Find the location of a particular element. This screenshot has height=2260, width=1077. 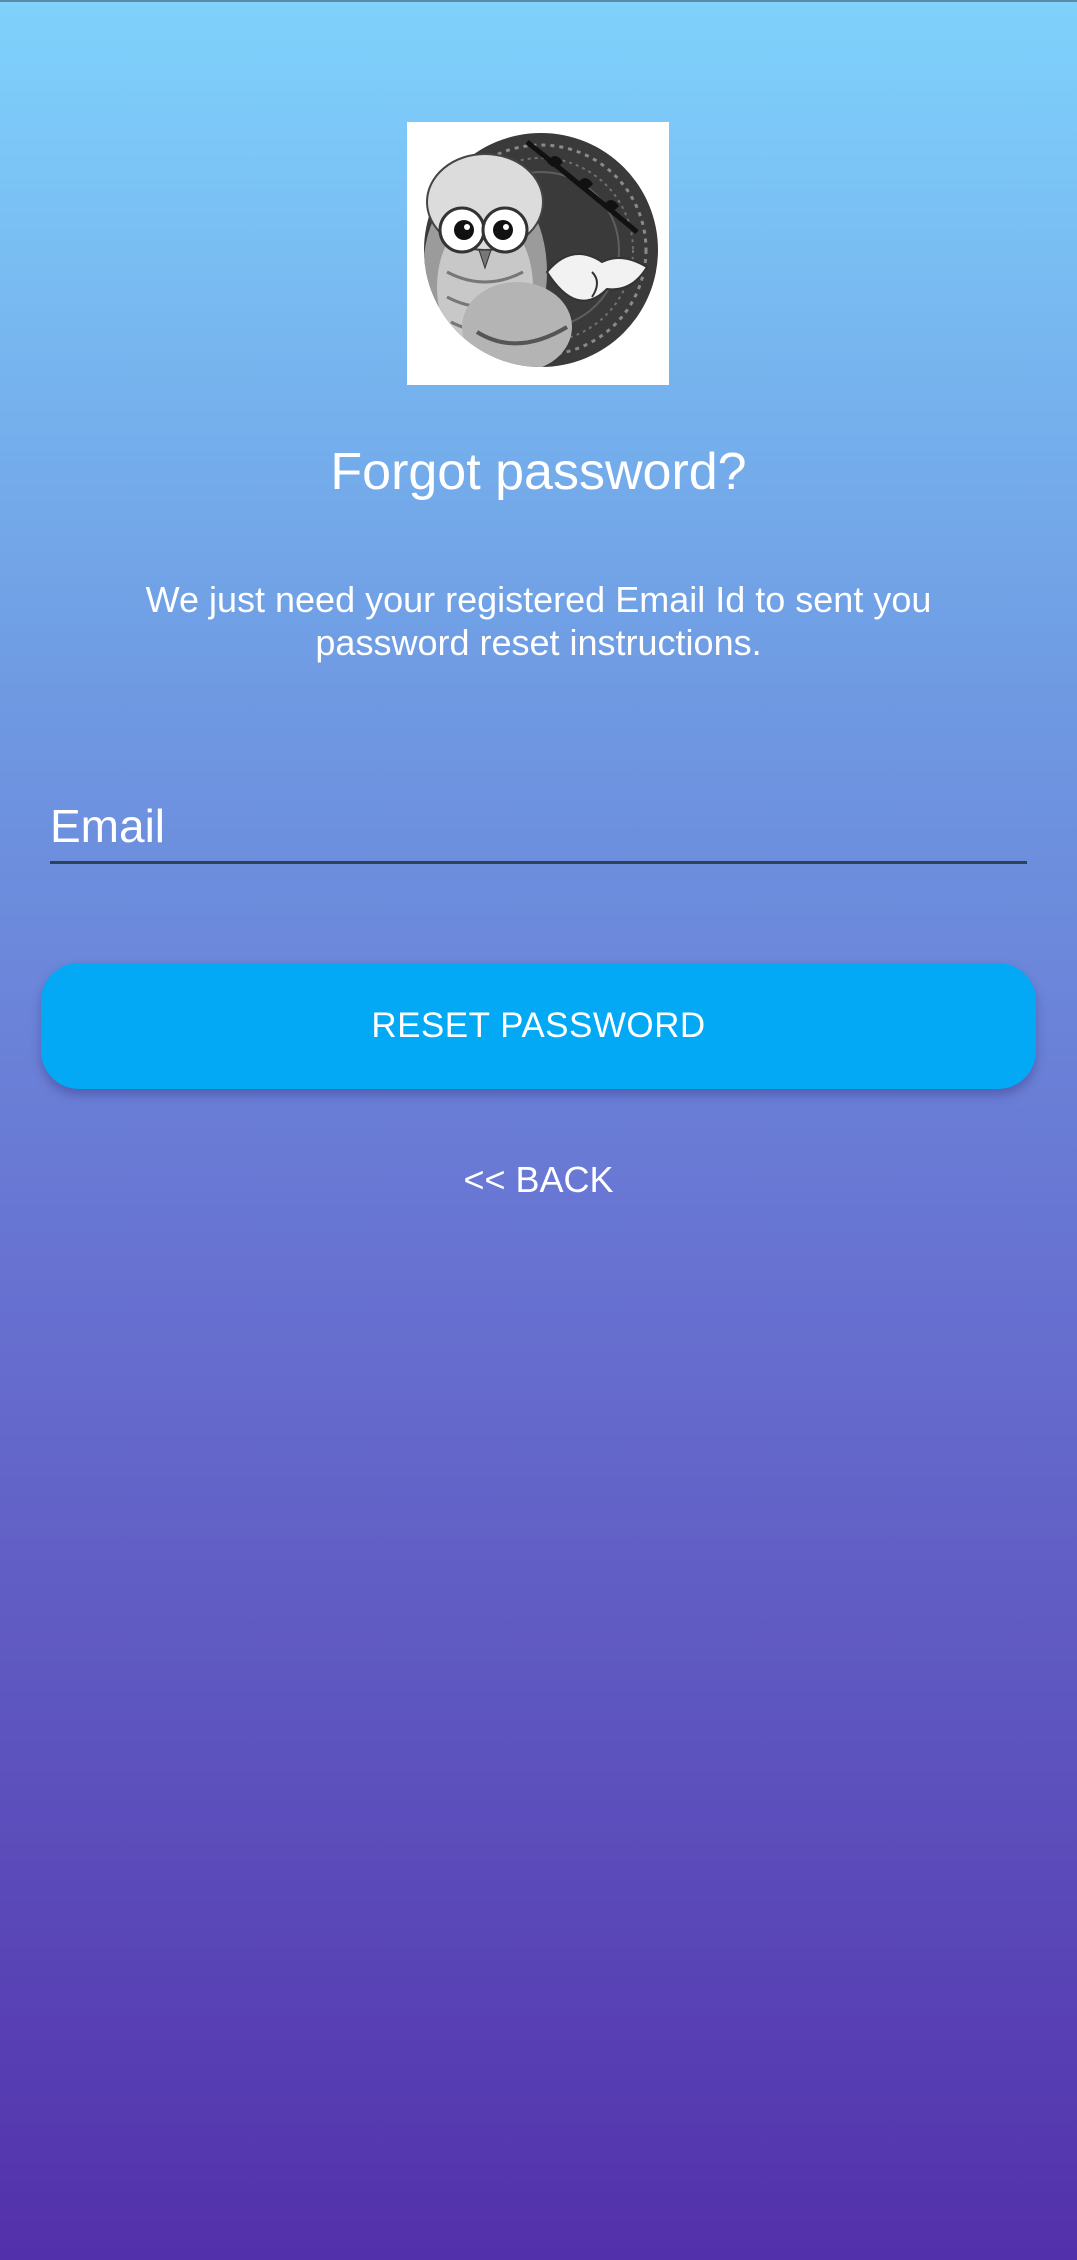

app-logo is located at coordinates (538, 253).